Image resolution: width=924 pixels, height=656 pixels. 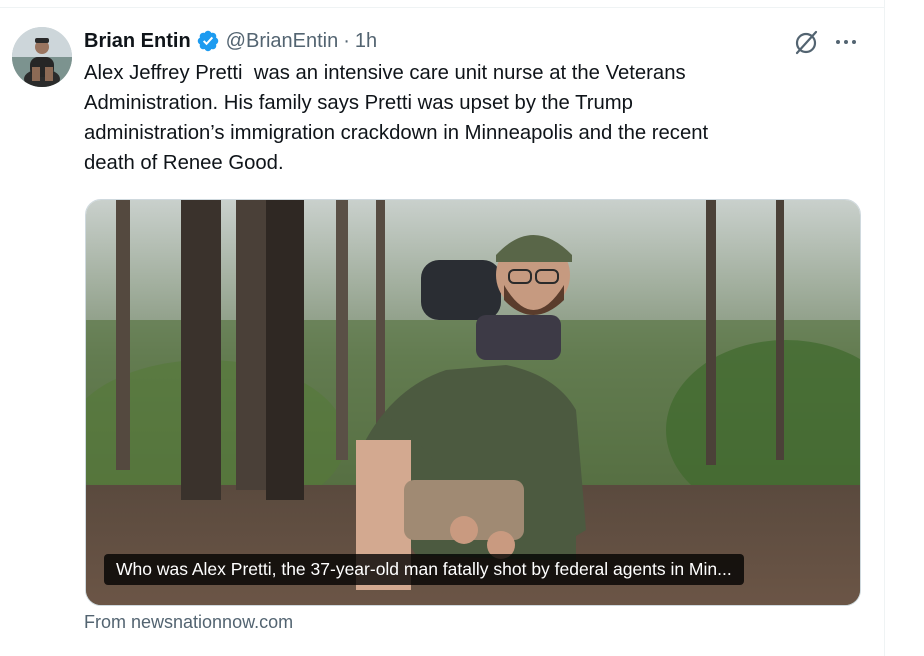 I want to click on tweet-header: Brian Entin @BrianEntin · 1h, so click(x=230, y=41).